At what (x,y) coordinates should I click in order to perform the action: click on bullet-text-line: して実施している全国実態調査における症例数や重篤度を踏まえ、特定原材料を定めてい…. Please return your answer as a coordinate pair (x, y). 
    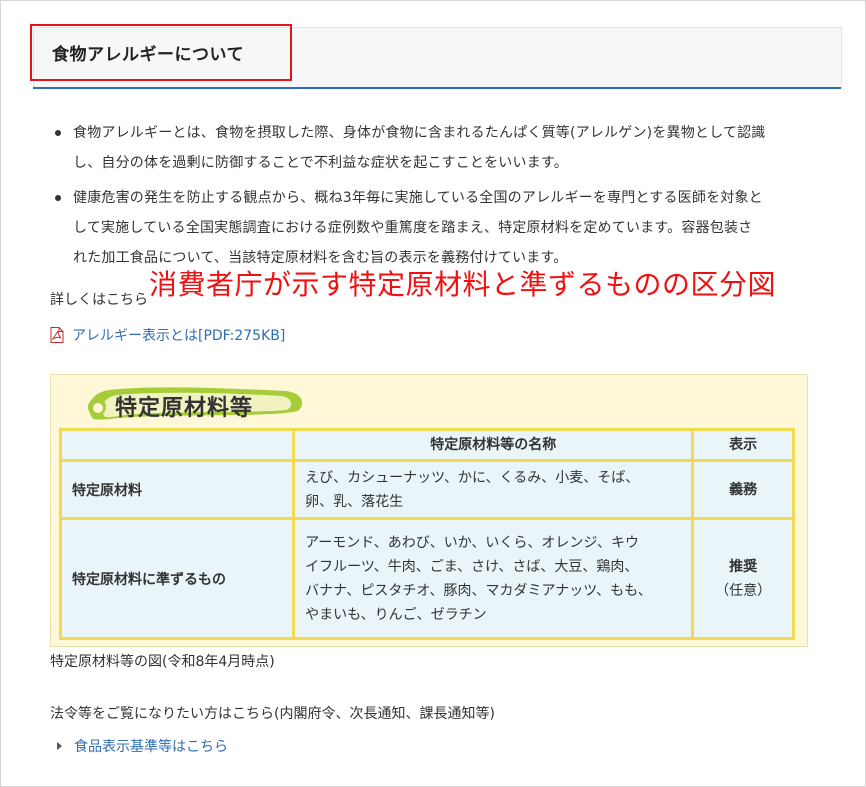
    Looking at the image, I should click on (413, 228).